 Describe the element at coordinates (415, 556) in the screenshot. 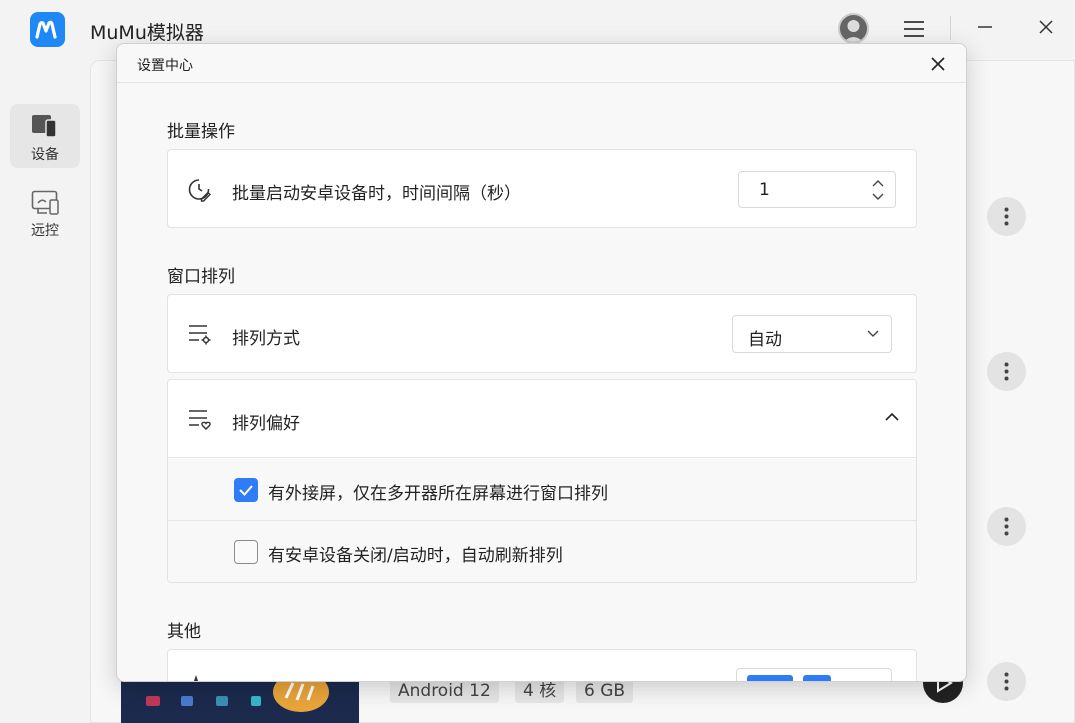

I see `auto-refresh-label: 有安卓设备关闭/启动时，自动刷新排列` at that location.